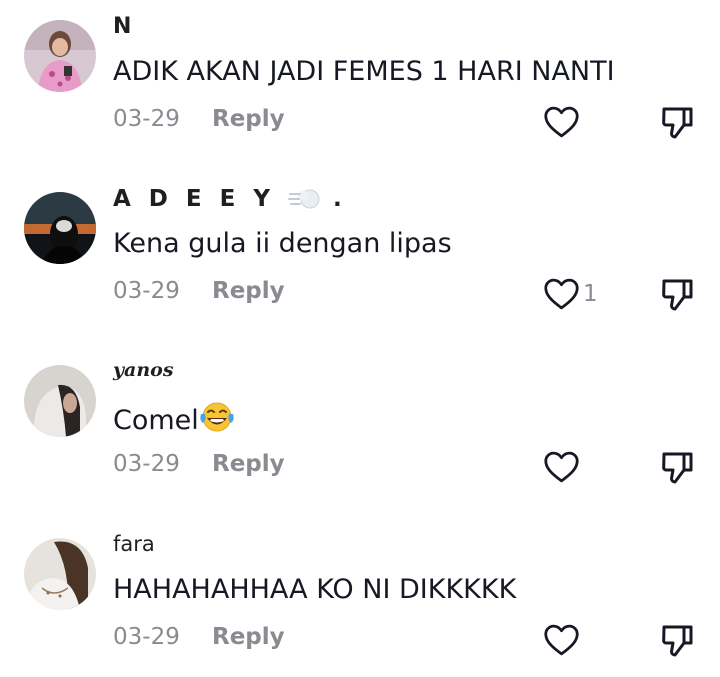 Image resolution: width=720 pixels, height=677 pixels. Describe the element at coordinates (156, 420) in the screenshot. I see `comment-text-content: Comel` at that location.